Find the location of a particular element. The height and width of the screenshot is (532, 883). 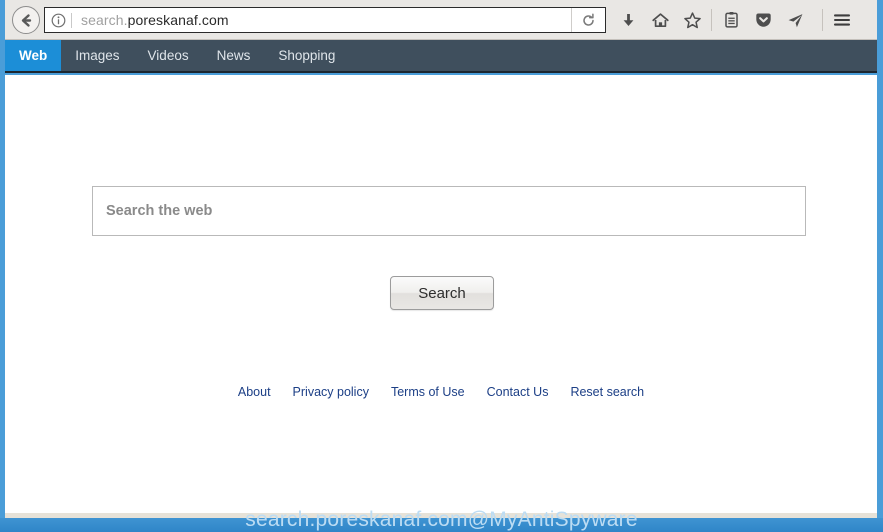

search-box is located at coordinates (449, 211).